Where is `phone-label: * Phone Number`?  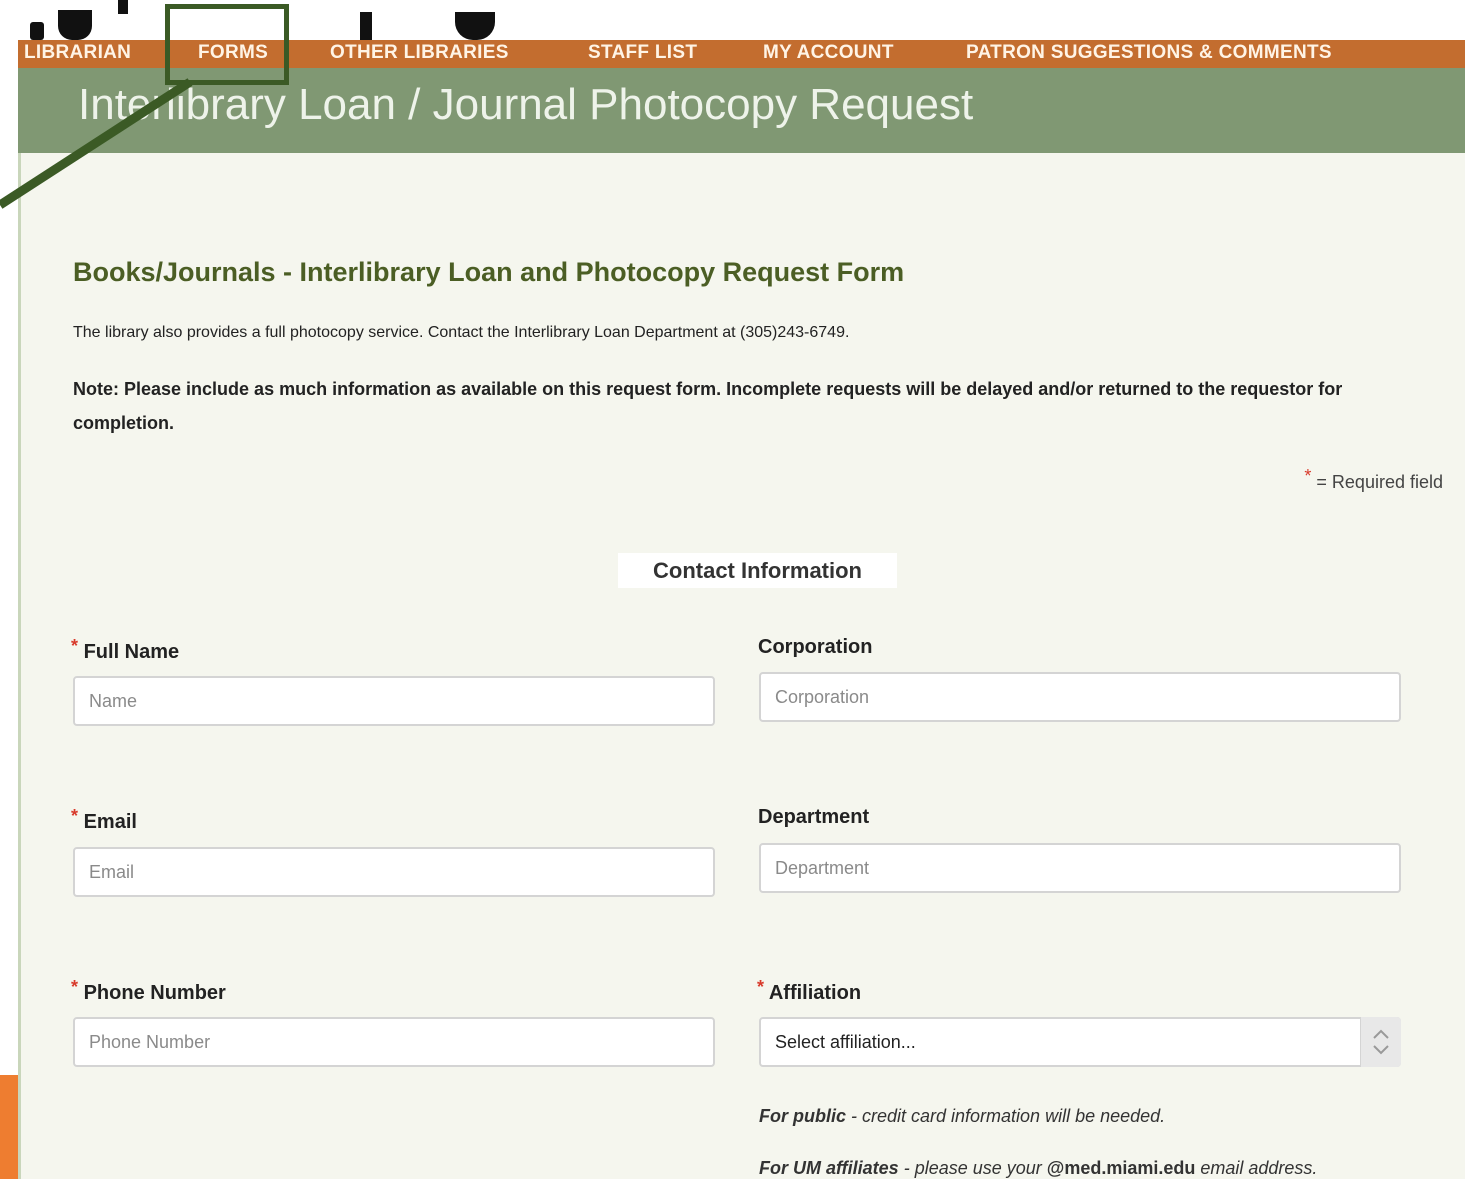
phone-label: * Phone Number is located at coordinates (148, 991).